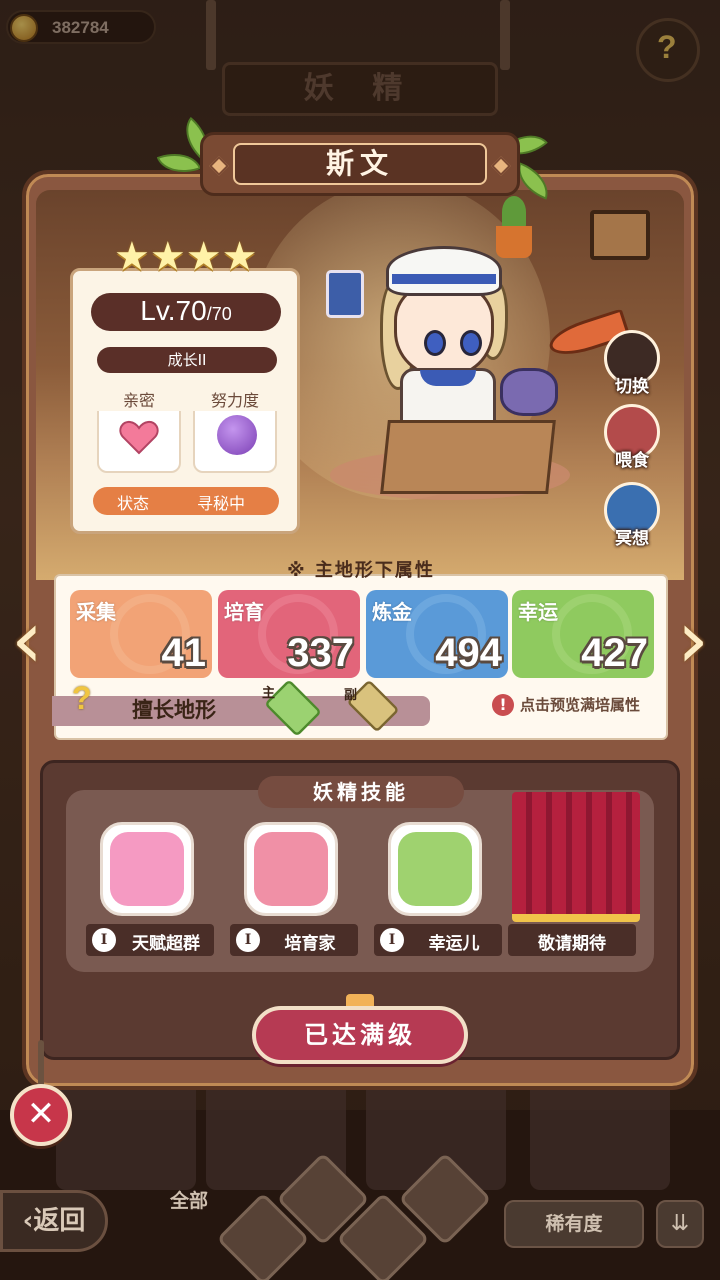 This screenshot has width=720, height=1280. I want to click on intimacy-label: 亲密, so click(139, 399).